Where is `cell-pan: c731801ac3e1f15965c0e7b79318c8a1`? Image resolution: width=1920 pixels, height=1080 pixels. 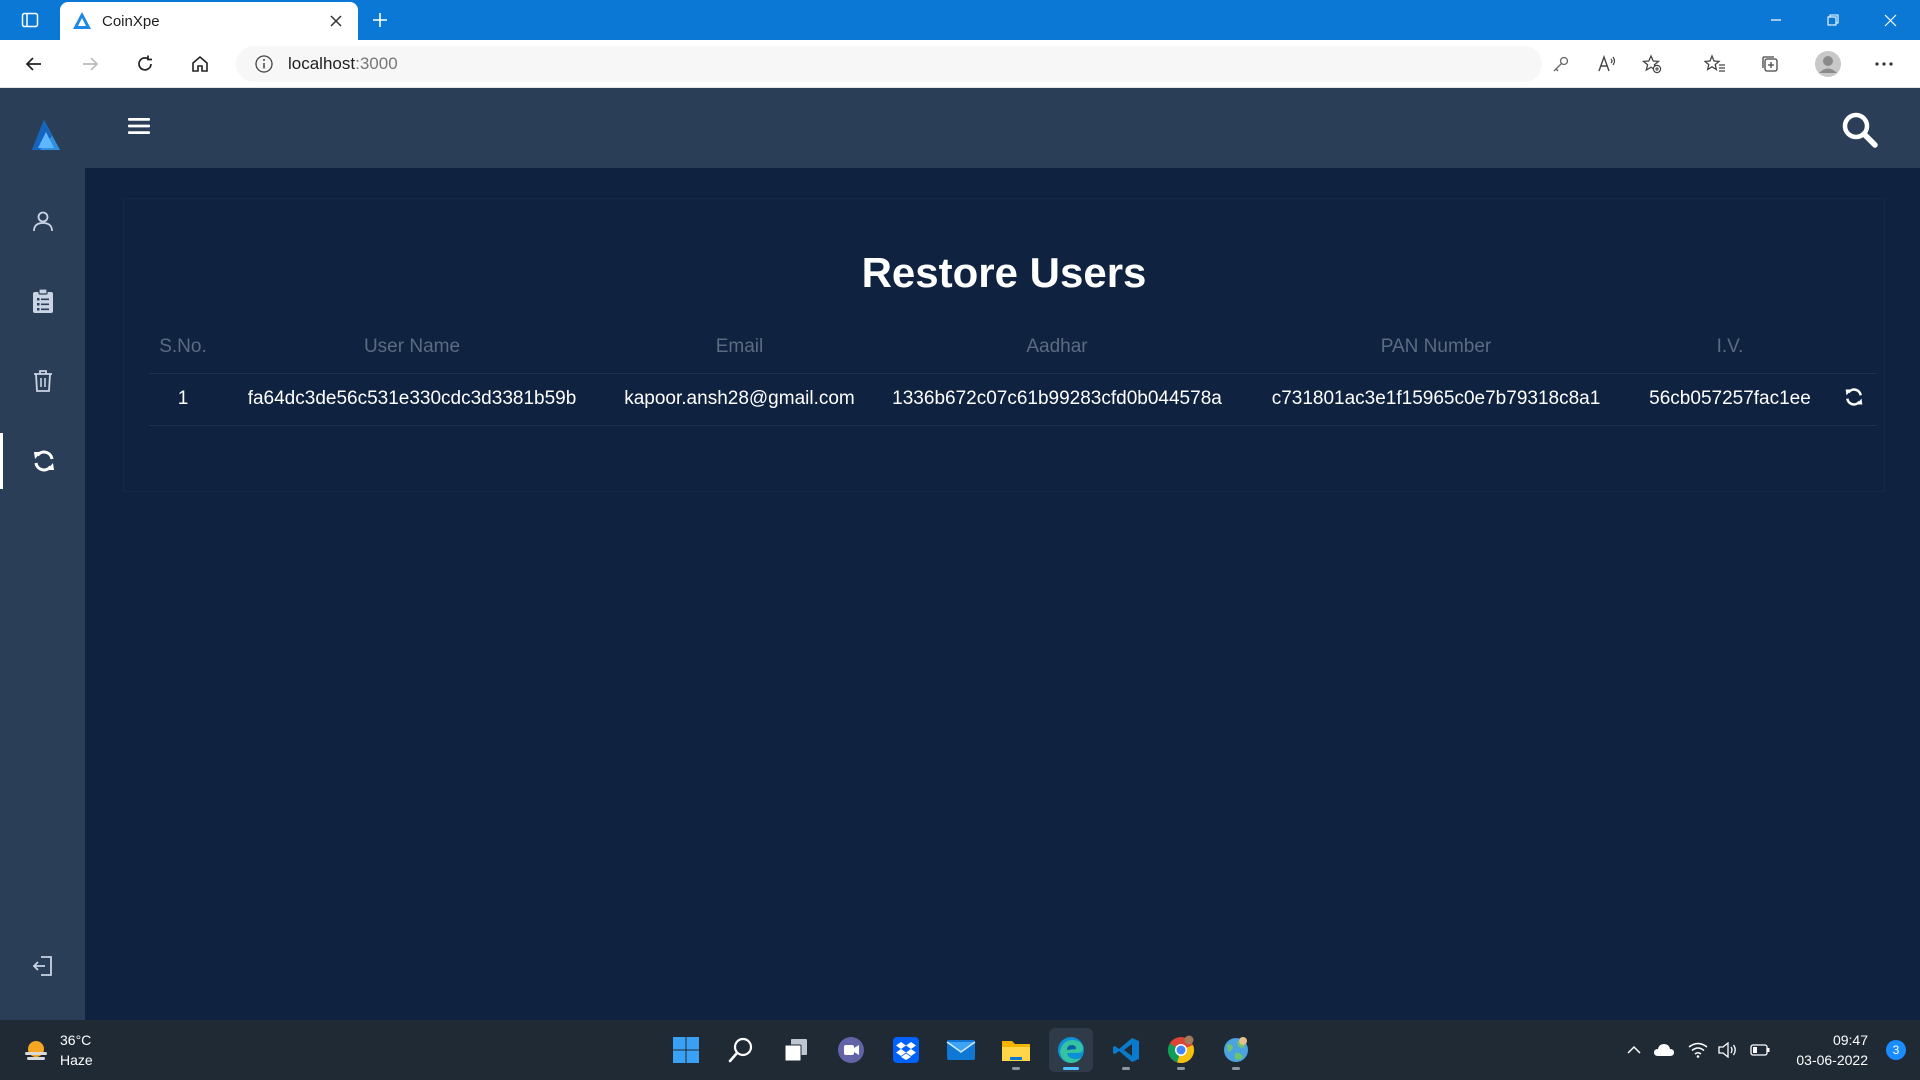
cell-pan: c731801ac3e1f15965c0e7b79318c8a1 is located at coordinates (1436, 399).